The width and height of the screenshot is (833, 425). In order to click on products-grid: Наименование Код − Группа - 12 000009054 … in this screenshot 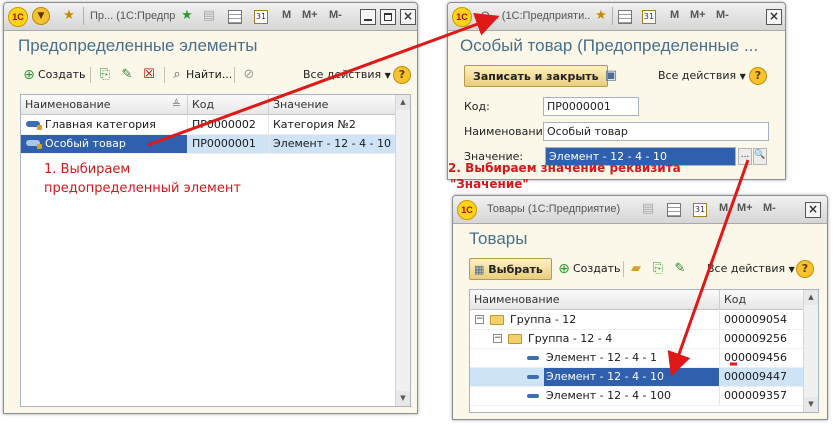, I will do `click(644, 351)`.